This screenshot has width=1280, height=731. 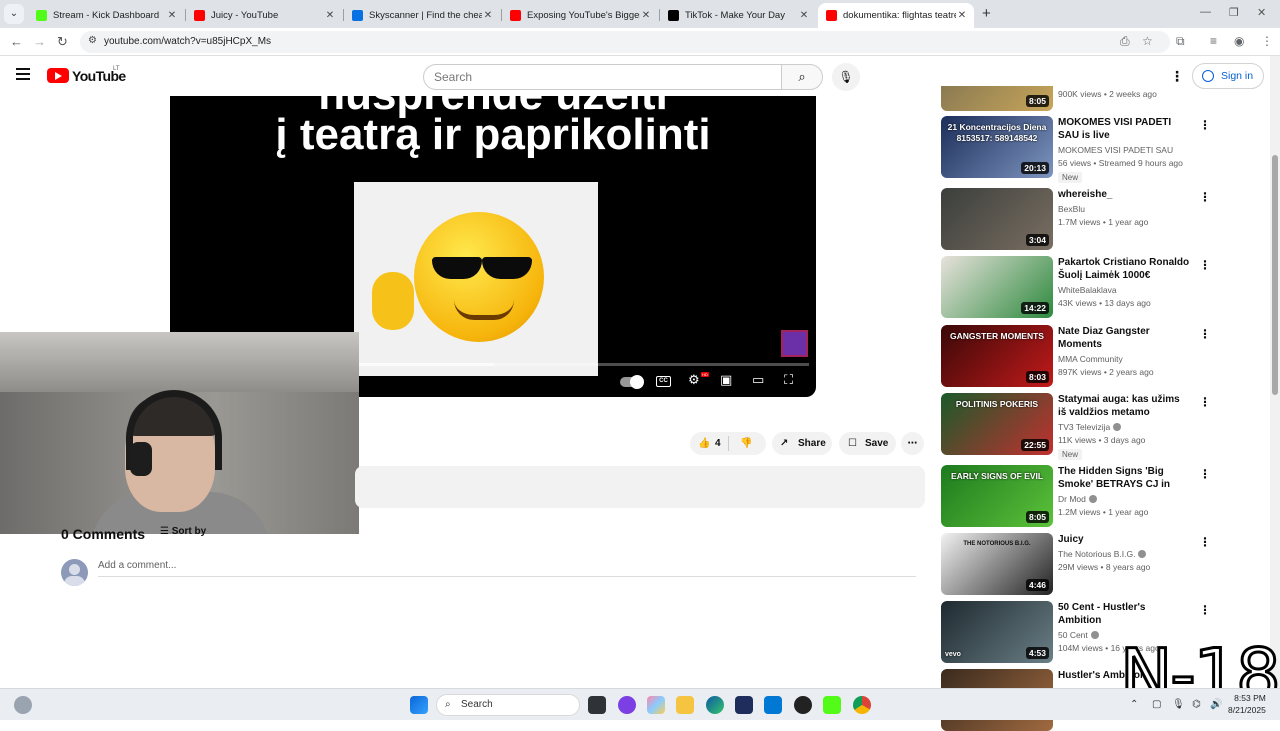 I want to click on bookmark-star-icon: ☆, so click(x=1147, y=41).